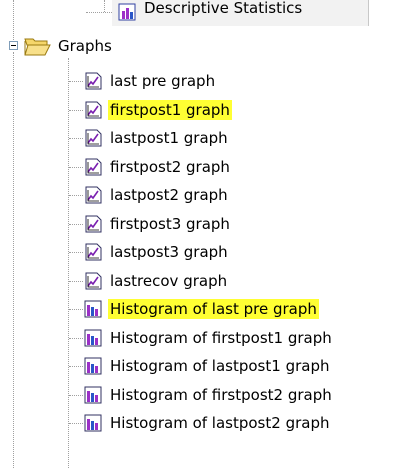 The width and height of the screenshot is (401, 468). I want to click on tree-item: lastpost3 graph, so click(157, 252).